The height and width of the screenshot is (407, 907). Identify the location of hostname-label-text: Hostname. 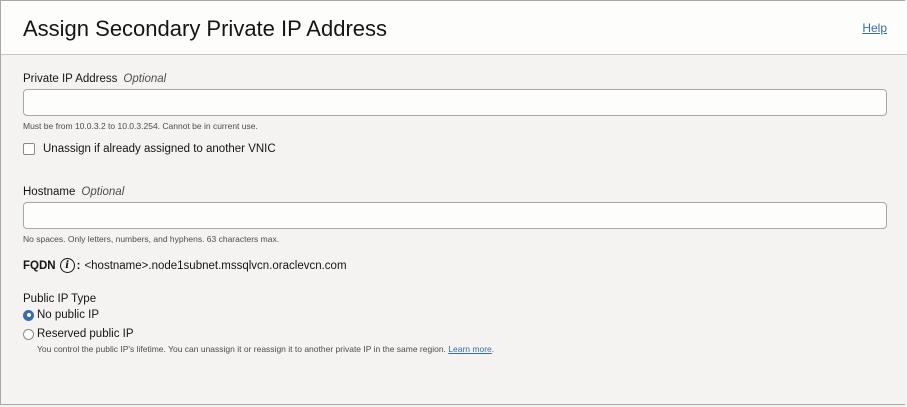
(49, 192).